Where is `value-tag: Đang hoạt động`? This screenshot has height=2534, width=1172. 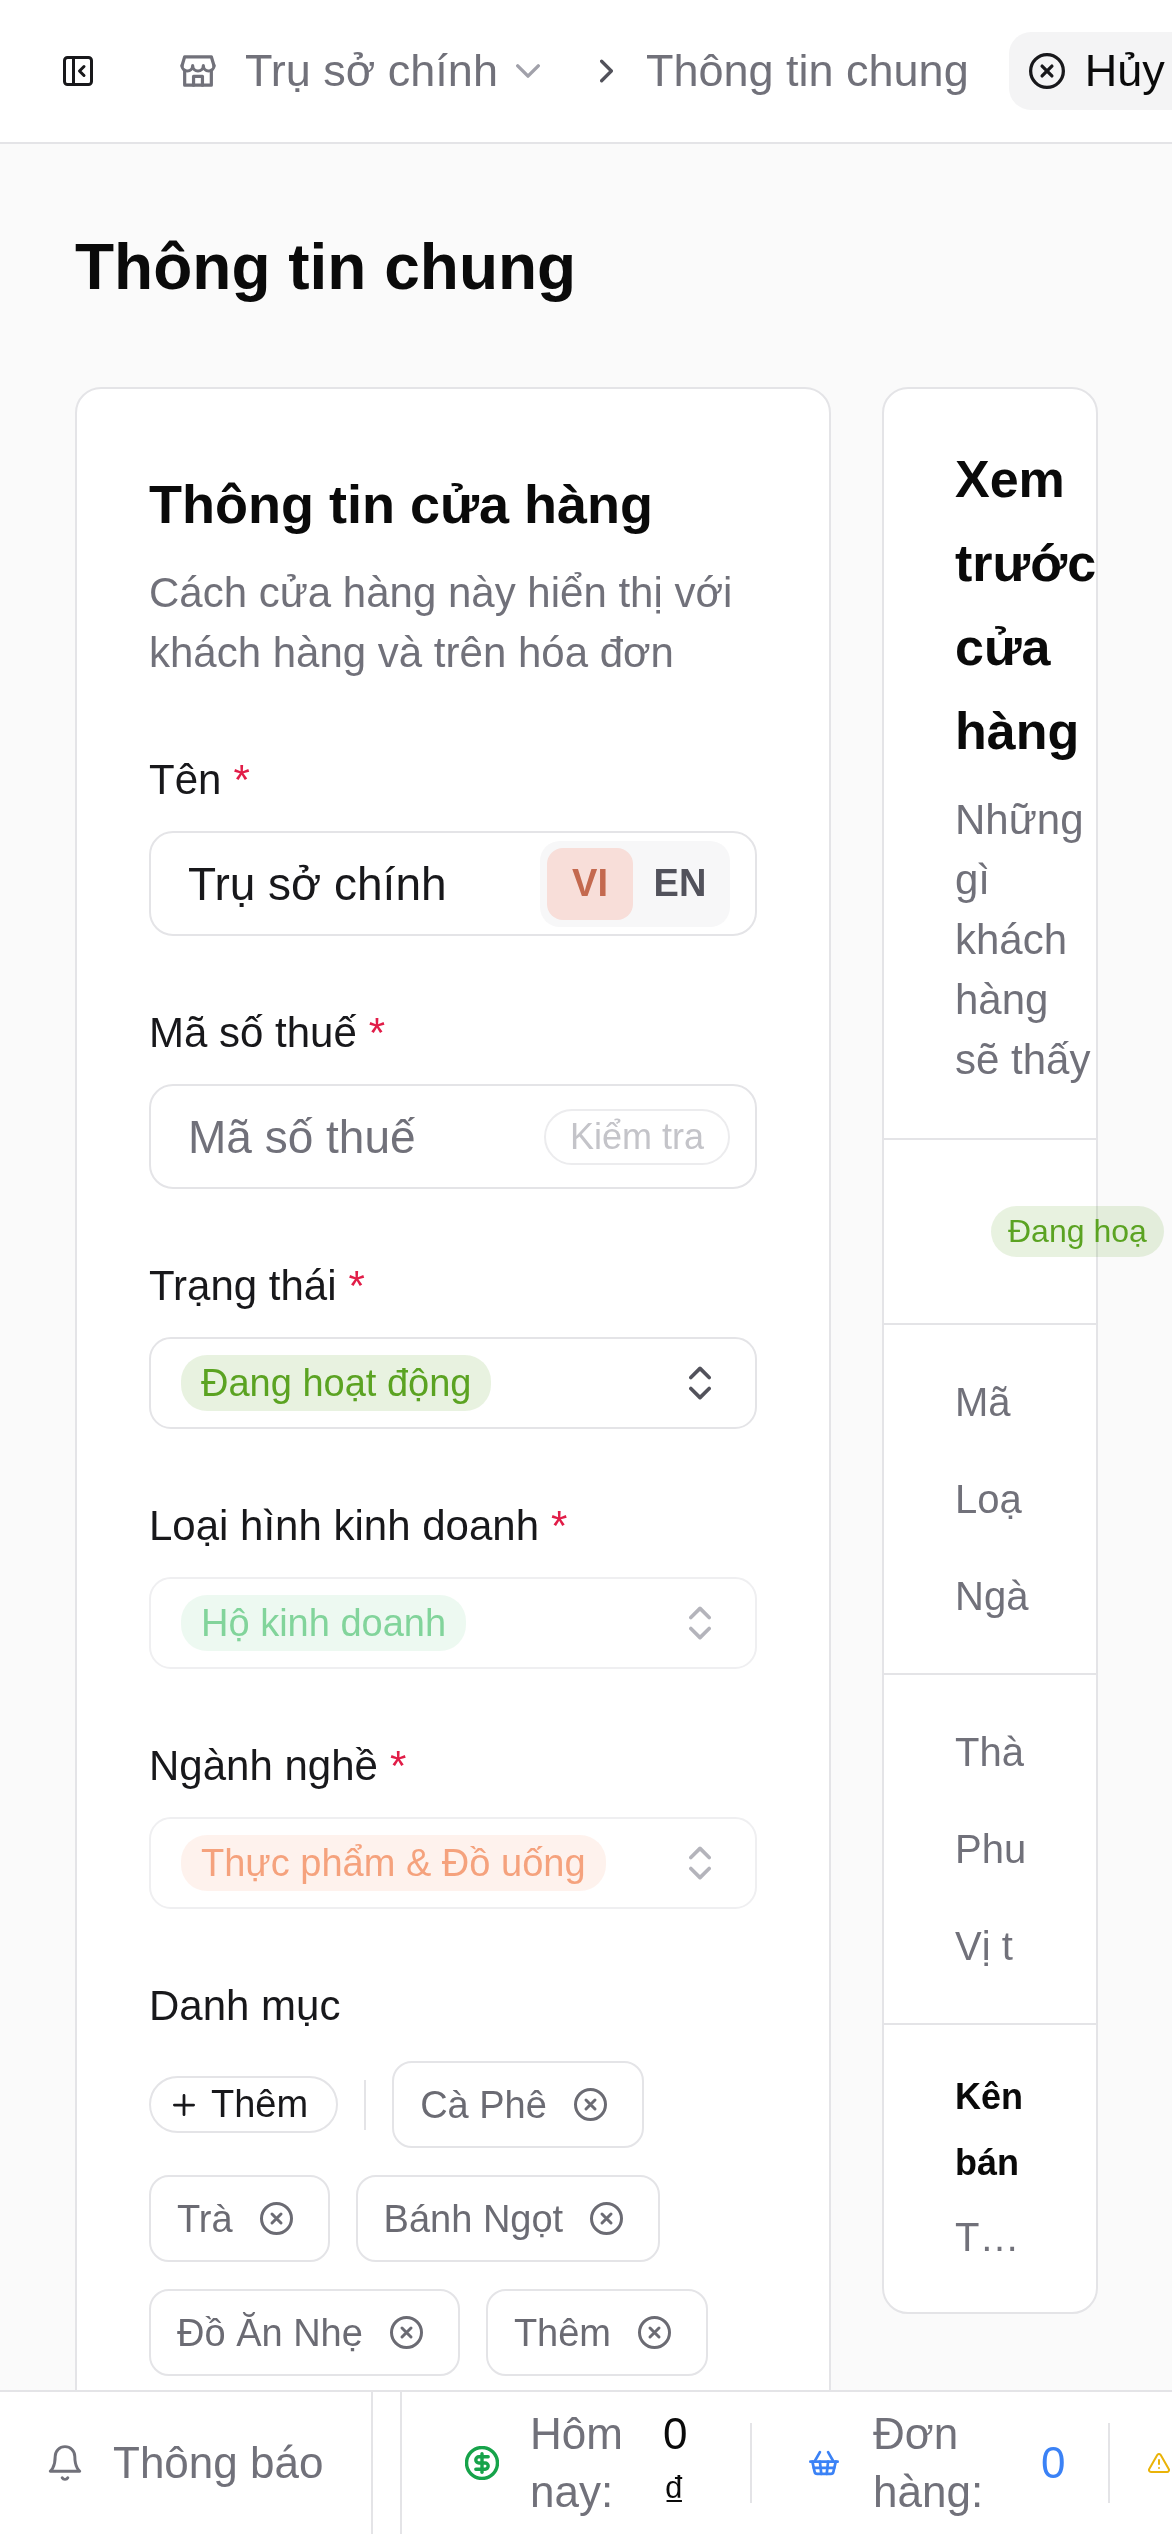 value-tag: Đang hoạt động is located at coordinates (336, 1383).